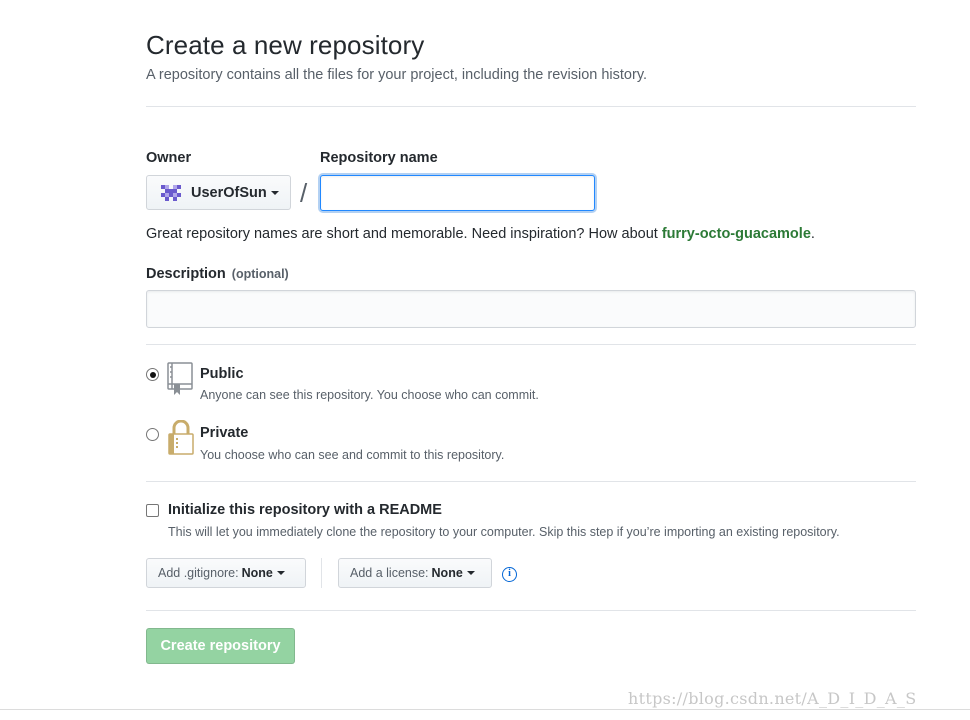 This screenshot has width=970, height=720. Describe the element at coordinates (220, 646) in the screenshot. I see `create-repository-button: Create repository` at that location.